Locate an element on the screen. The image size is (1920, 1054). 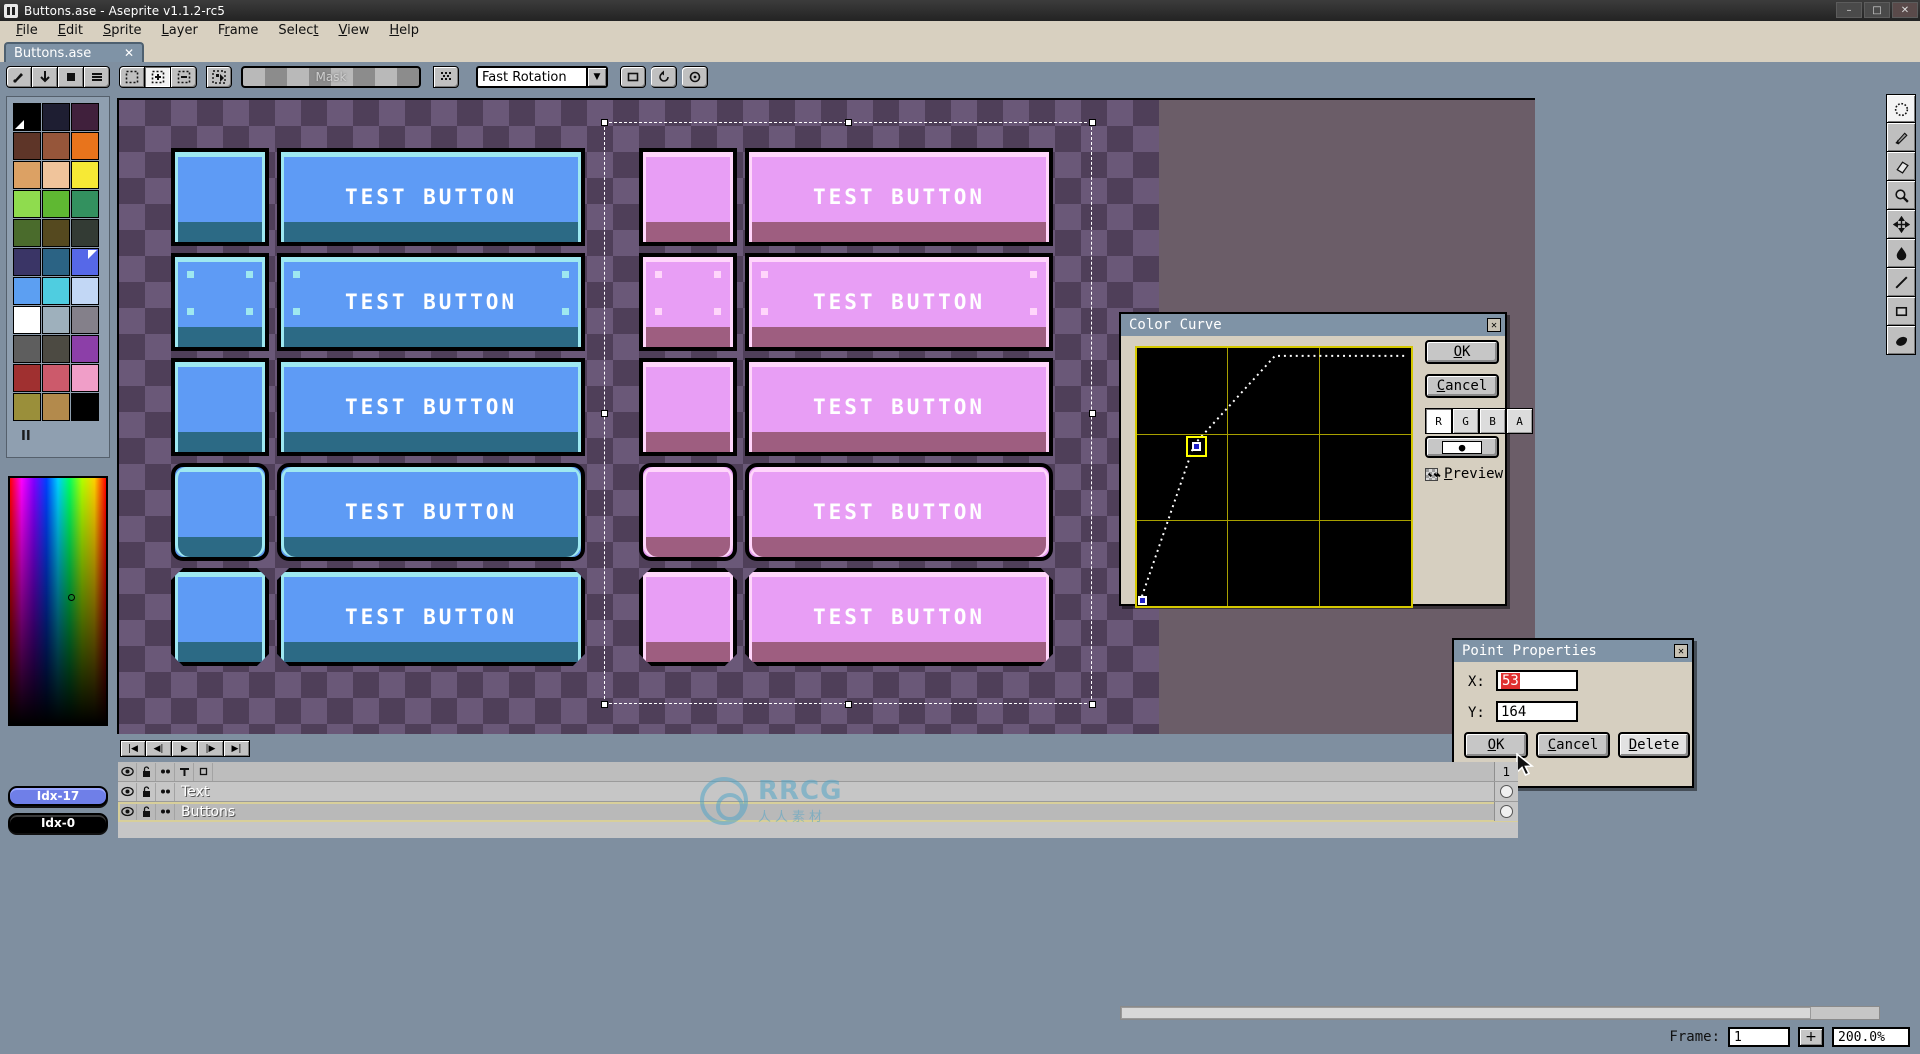
color-curve-title-bar: Color Curve ✕ is located at coordinates (1313, 325).